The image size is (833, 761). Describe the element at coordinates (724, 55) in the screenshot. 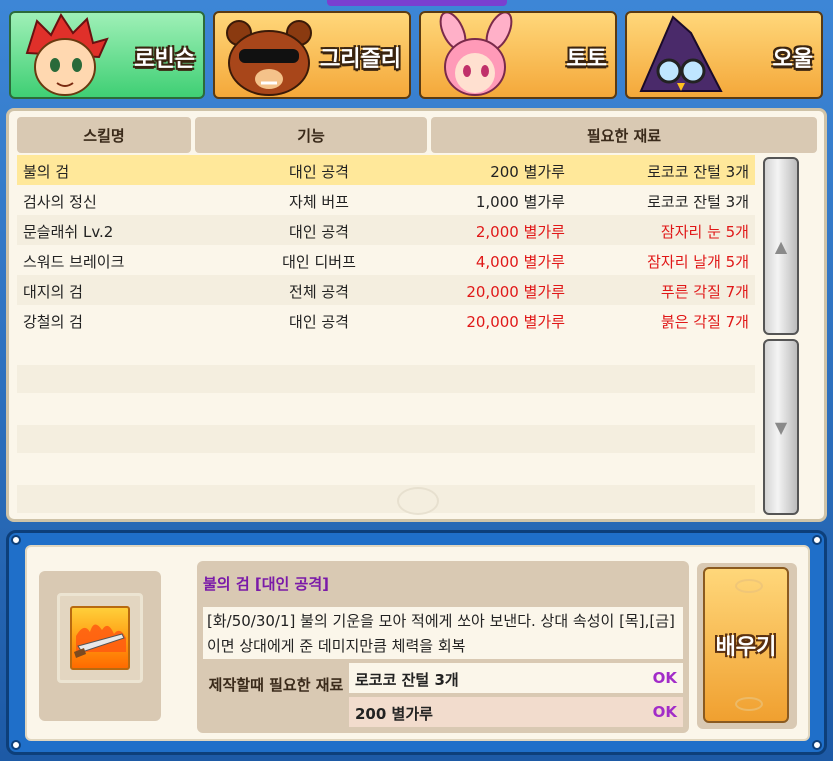

I see `tab-owl: 오울` at that location.